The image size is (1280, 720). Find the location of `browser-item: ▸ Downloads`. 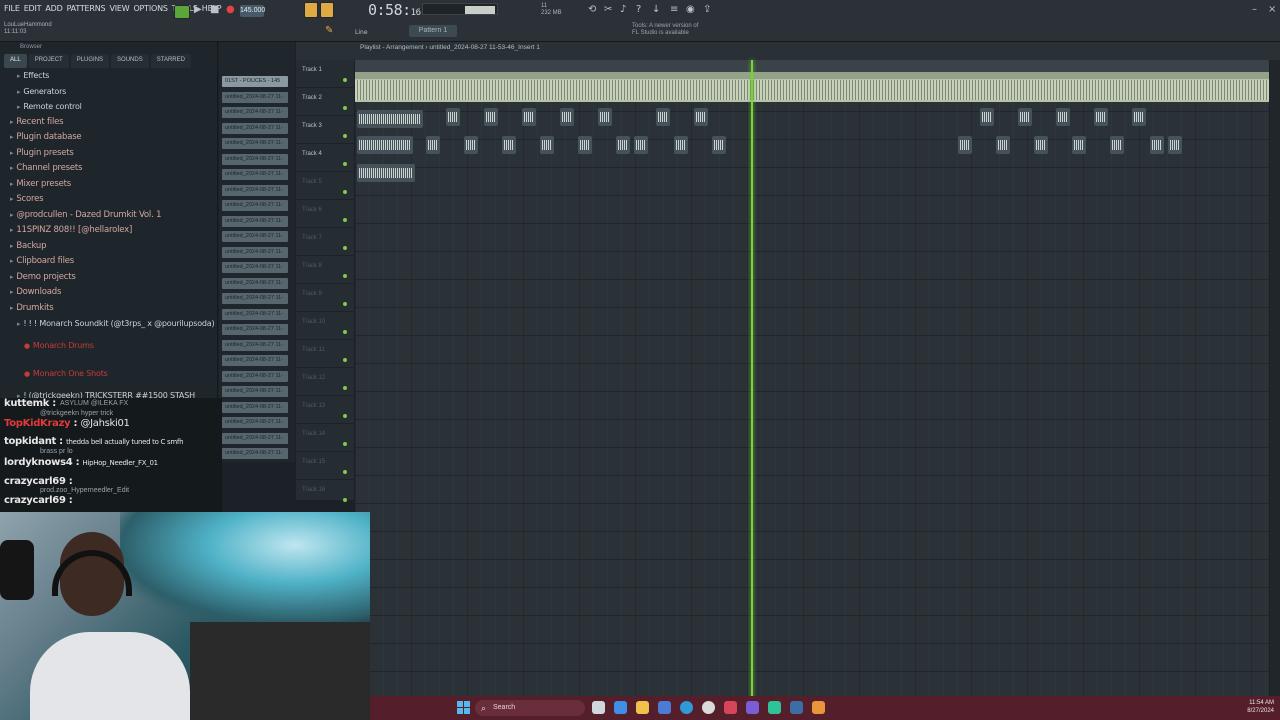

browser-item: ▸ Downloads is located at coordinates (108, 293).